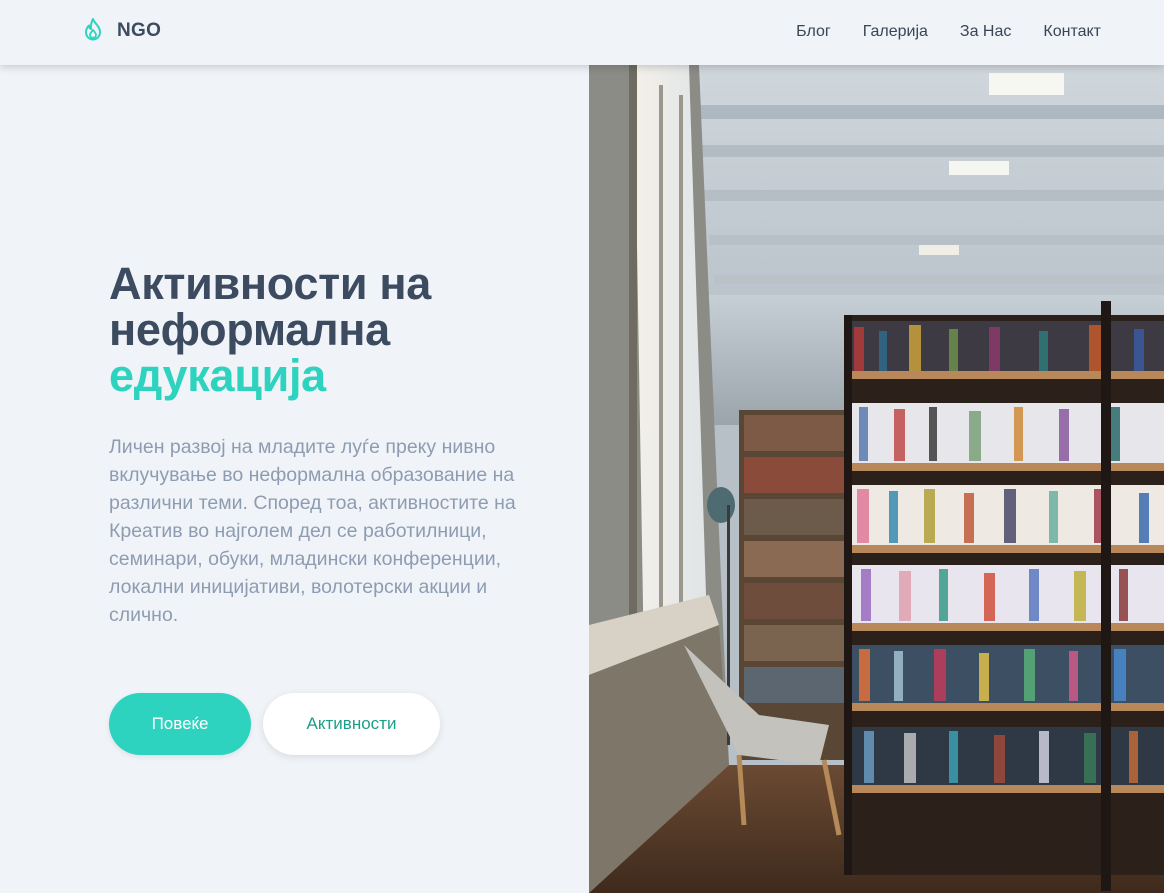 Image resolution: width=1164 pixels, height=893 pixels. Describe the element at coordinates (351, 724) in the screenshot. I see `activities-button: Активности` at that location.